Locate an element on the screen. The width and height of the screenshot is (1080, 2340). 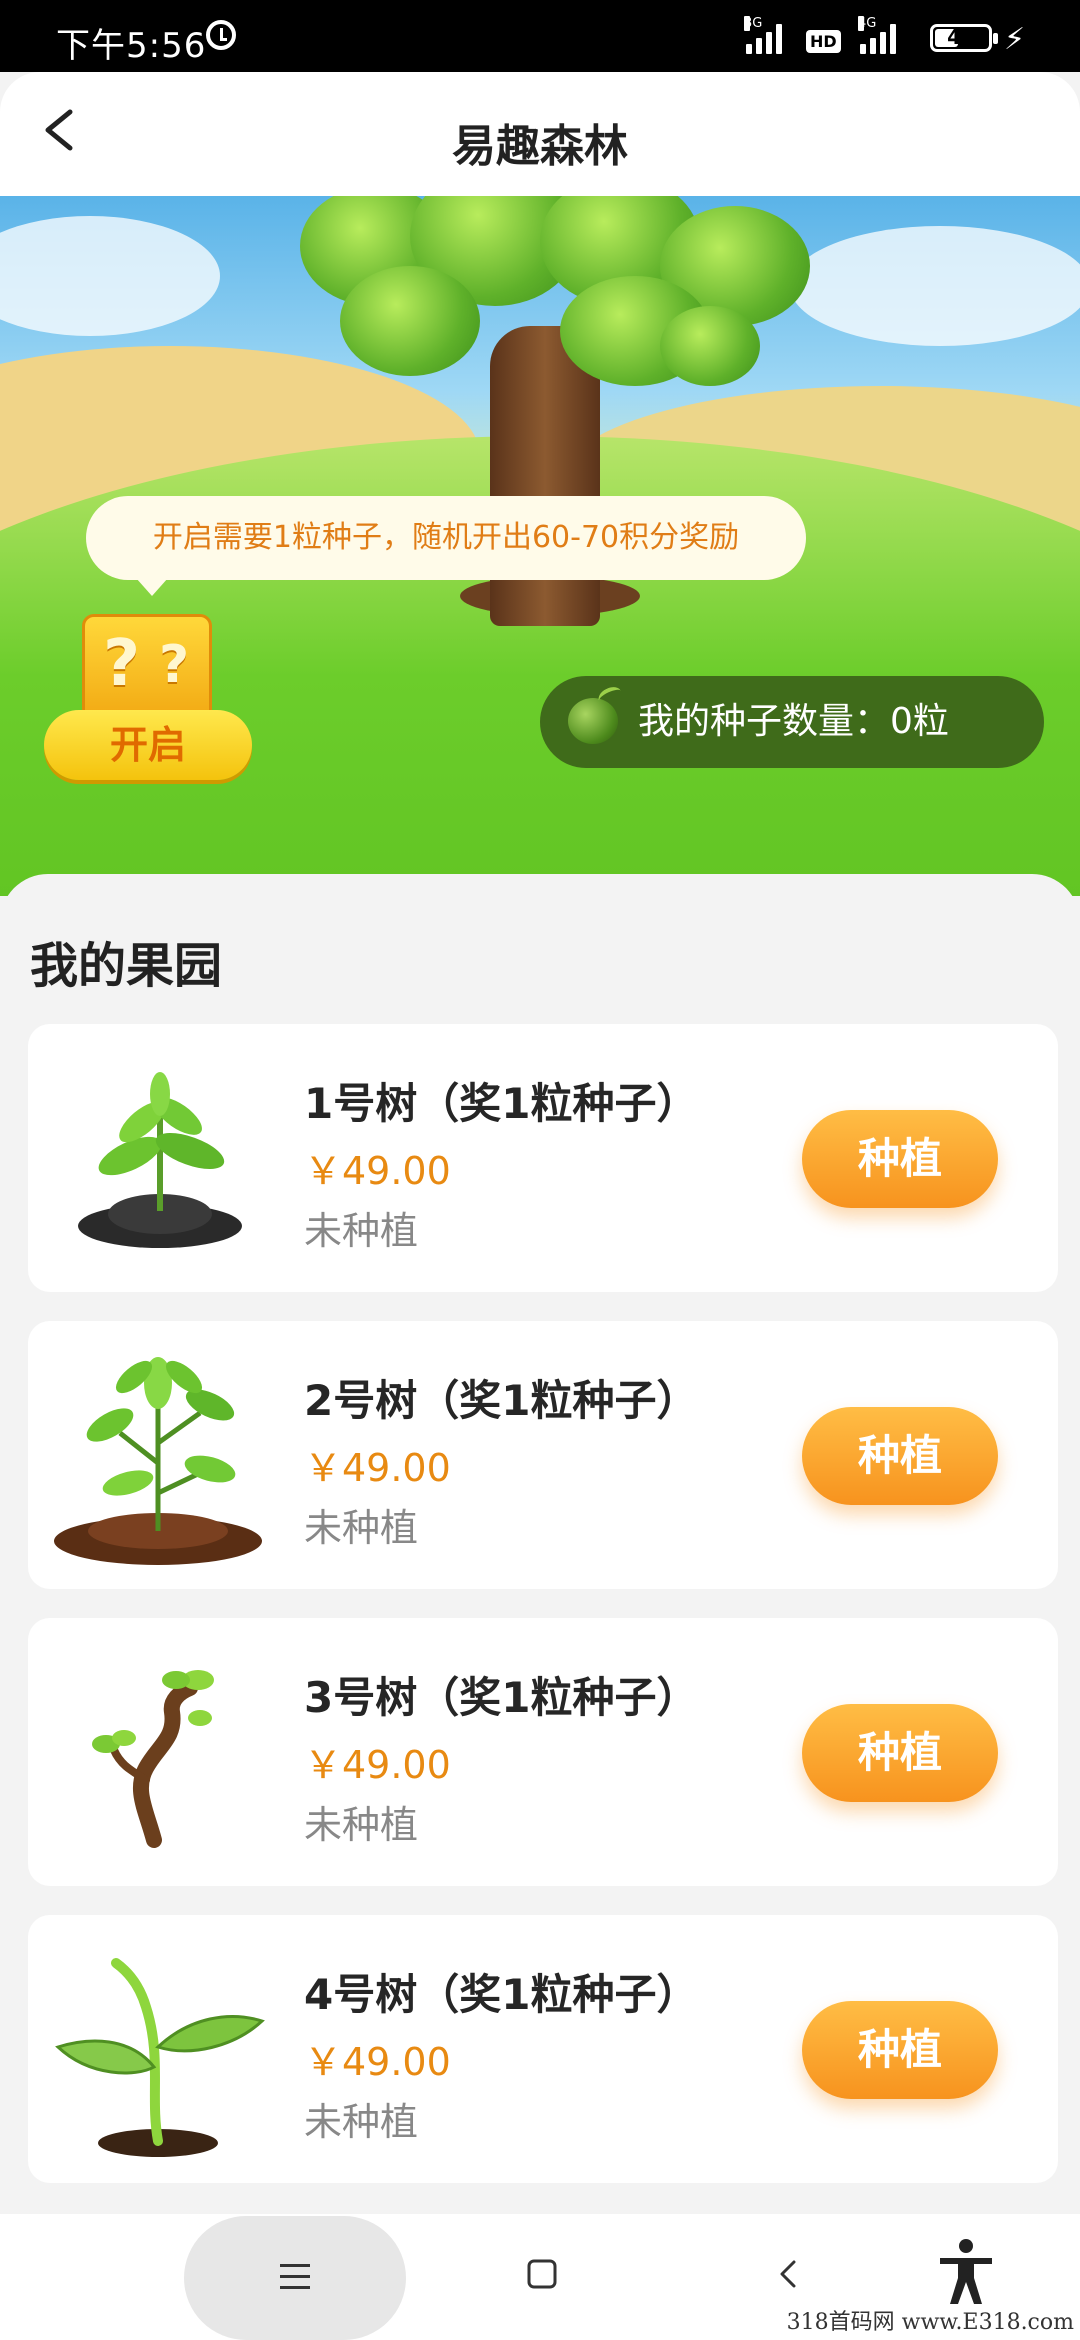
seed-count-text: 我的种子数量：0粒 is located at coordinates (793, 721).